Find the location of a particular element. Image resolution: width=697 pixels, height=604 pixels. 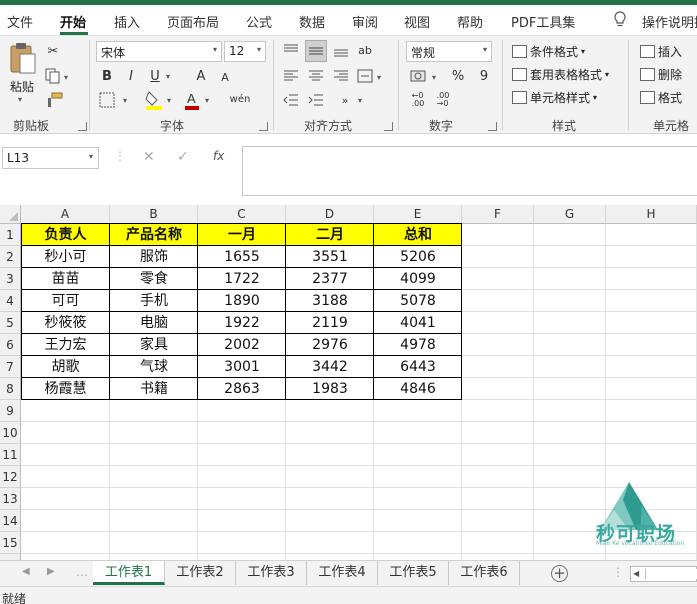

tab-view: 视图 is located at coordinates (417, 21).